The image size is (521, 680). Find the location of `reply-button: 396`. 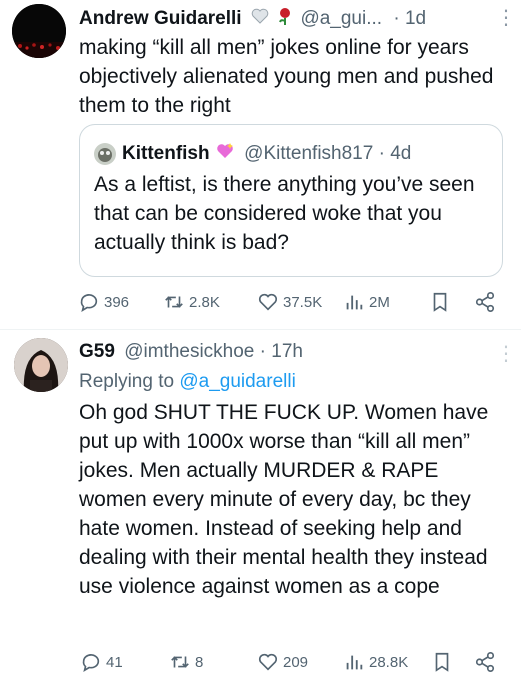

reply-button: 396 is located at coordinates (103, 302).